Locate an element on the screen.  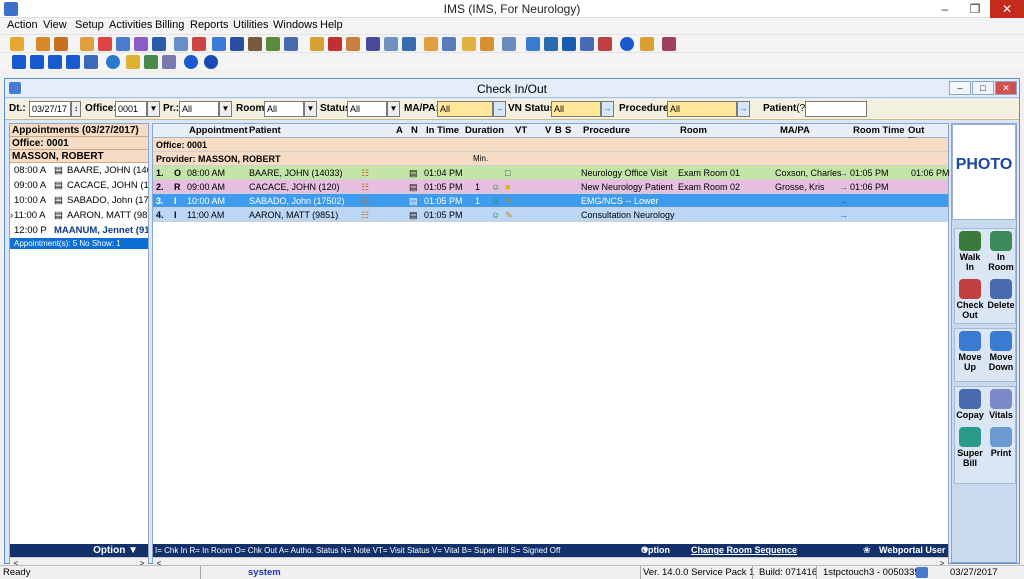
first-record-icon is located at coordinates (19, 62).